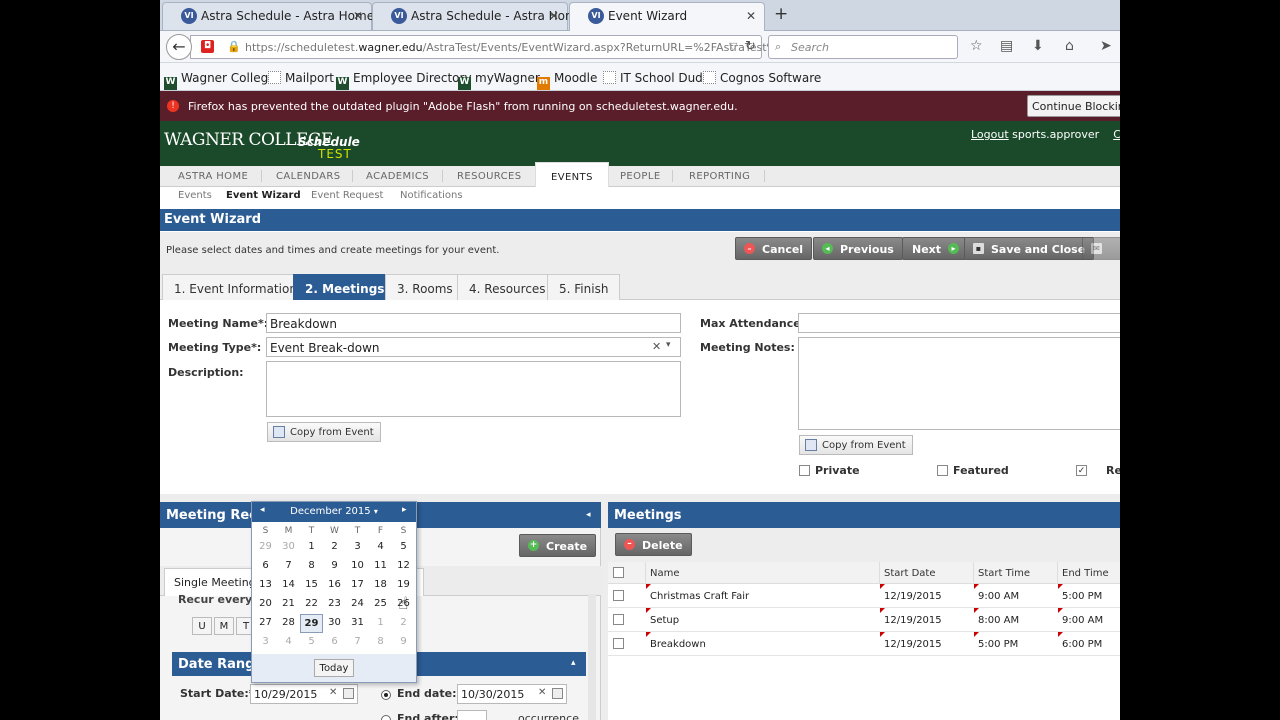 This screenshot has height=720, width=1280. What do you see at coordinates (334, 604) in the screenshot?
I see `calendar-day: 23` at bounding box center [334, 604].